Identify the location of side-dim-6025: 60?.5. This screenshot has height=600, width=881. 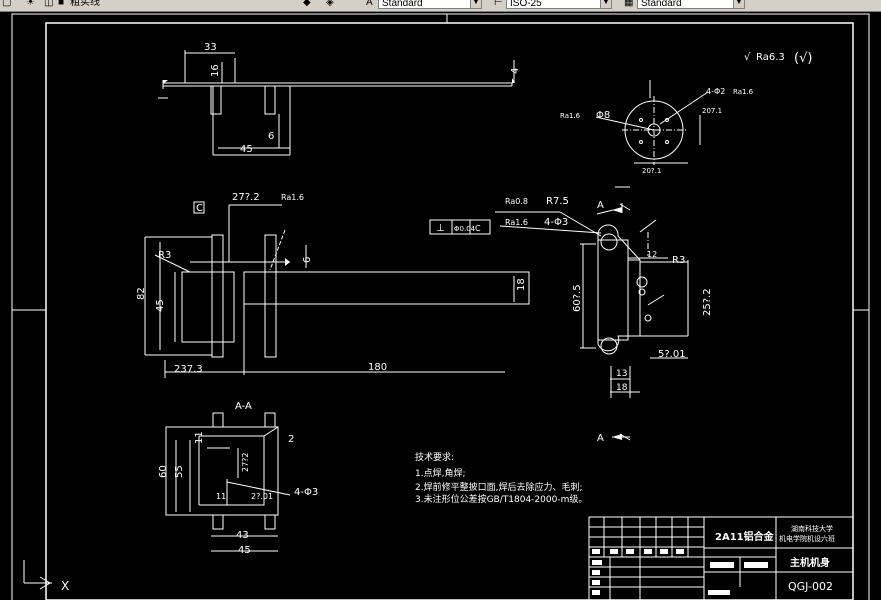
(577, 298).